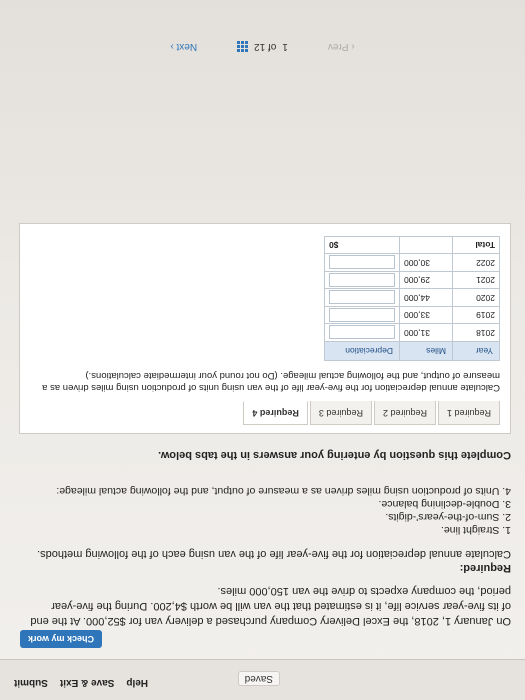  I want to click on question-navigation: ‹ Prev 1 of 12 Next ›, so click(262, 46).